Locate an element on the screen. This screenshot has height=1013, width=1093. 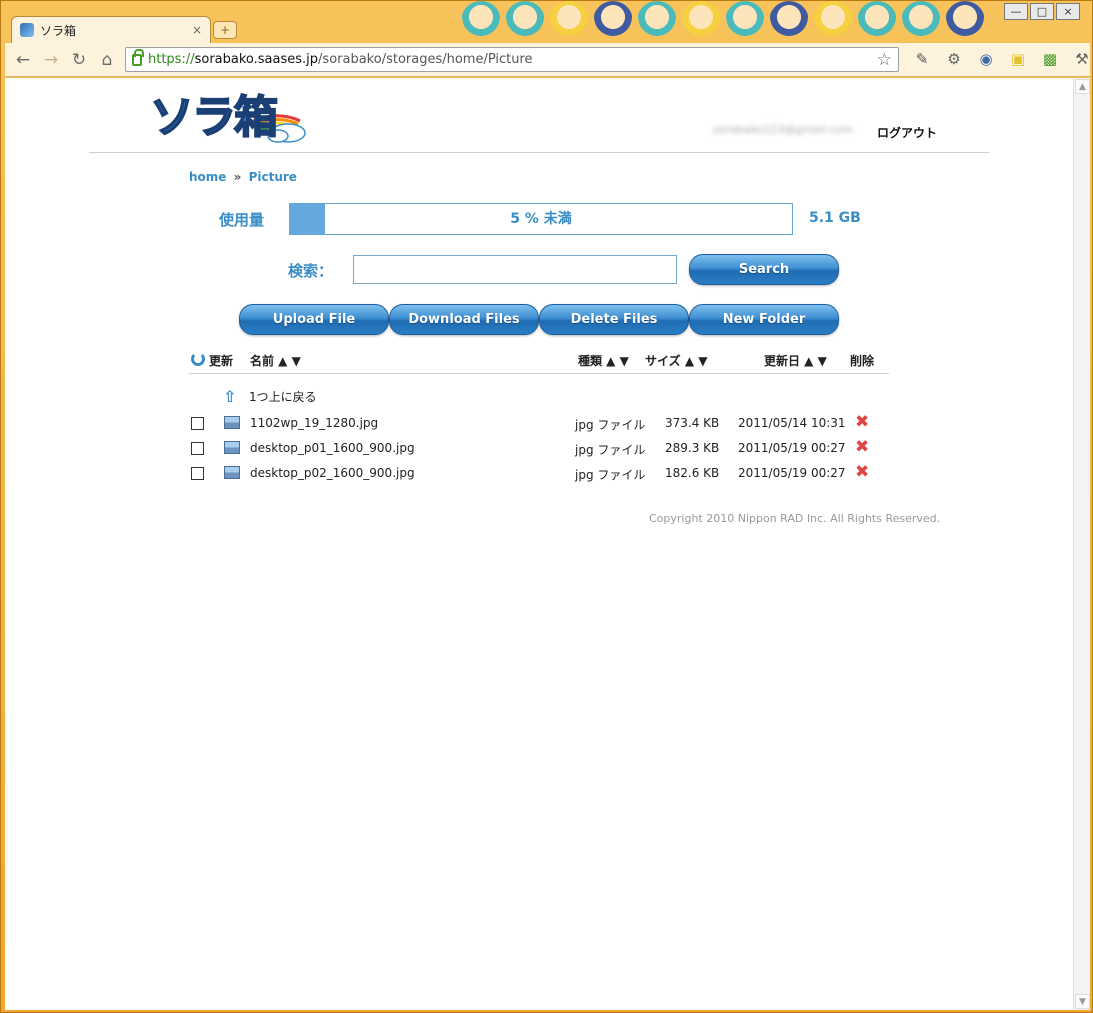
home-icon: ⌂ is located at coordinates (107, 60).